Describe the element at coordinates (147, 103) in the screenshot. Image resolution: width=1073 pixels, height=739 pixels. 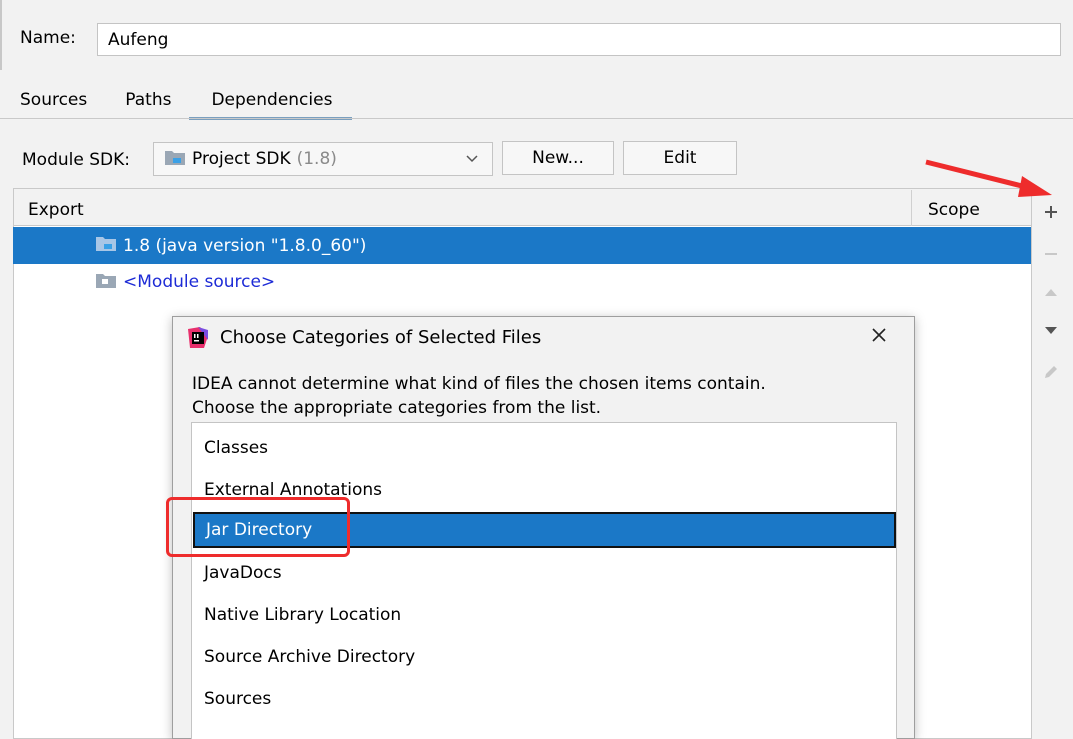
I see `tab-paths: Paths` at that location.